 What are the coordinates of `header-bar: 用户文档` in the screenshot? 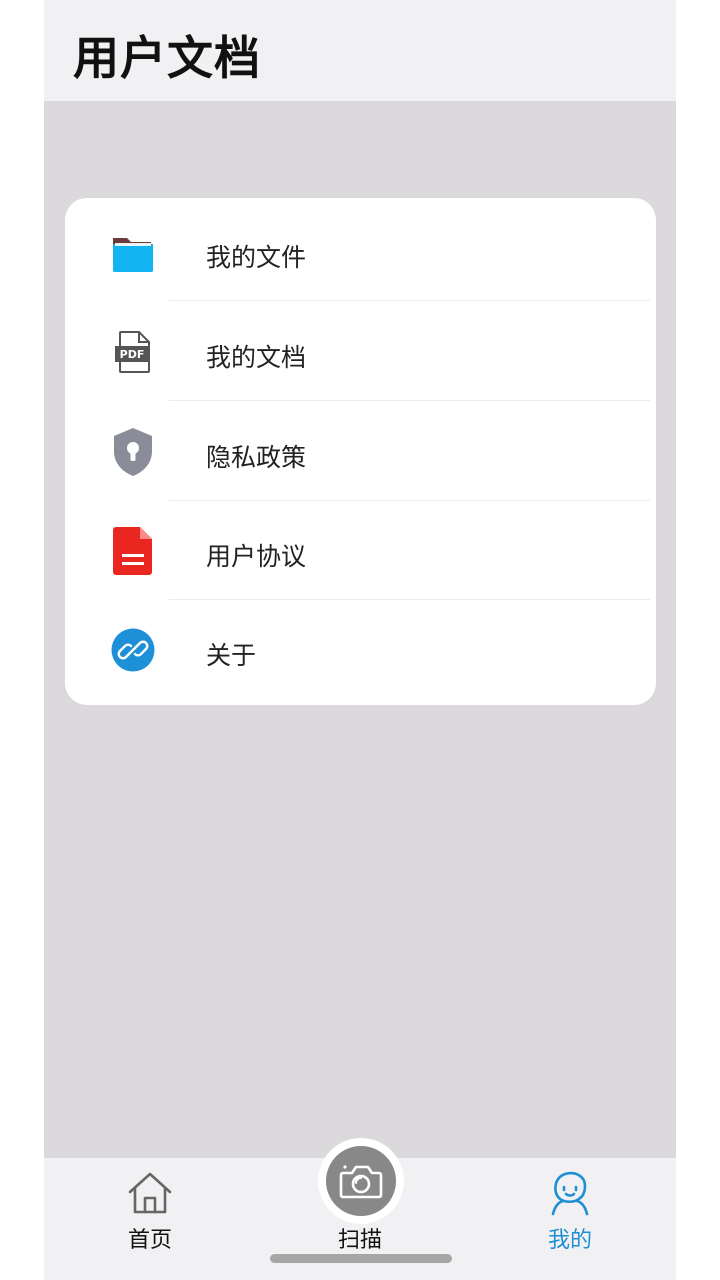 It's located at (360, 50).